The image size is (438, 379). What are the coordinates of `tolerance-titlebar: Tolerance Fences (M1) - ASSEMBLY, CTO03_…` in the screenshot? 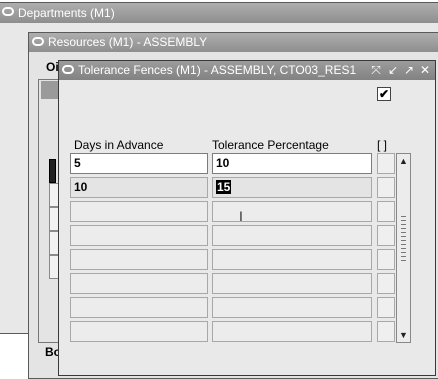 It's located at (247, 70).